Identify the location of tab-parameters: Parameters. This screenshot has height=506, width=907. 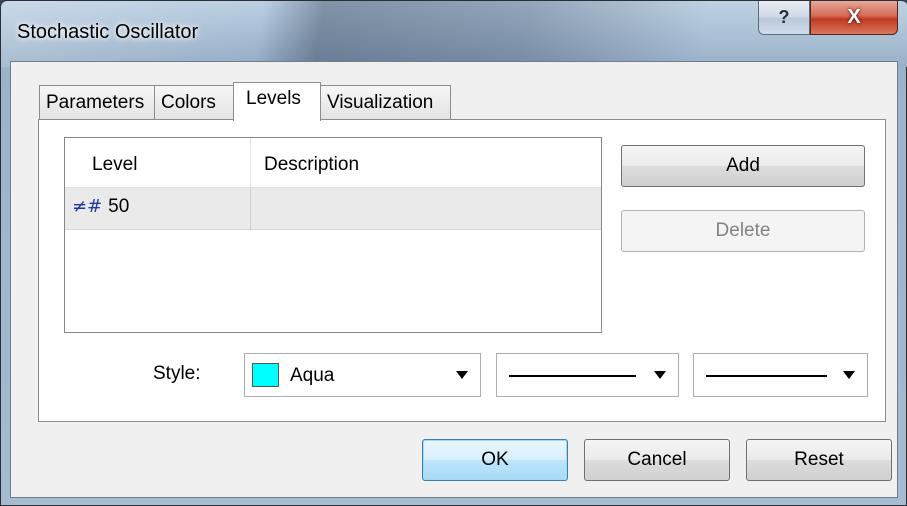
(97, 102).